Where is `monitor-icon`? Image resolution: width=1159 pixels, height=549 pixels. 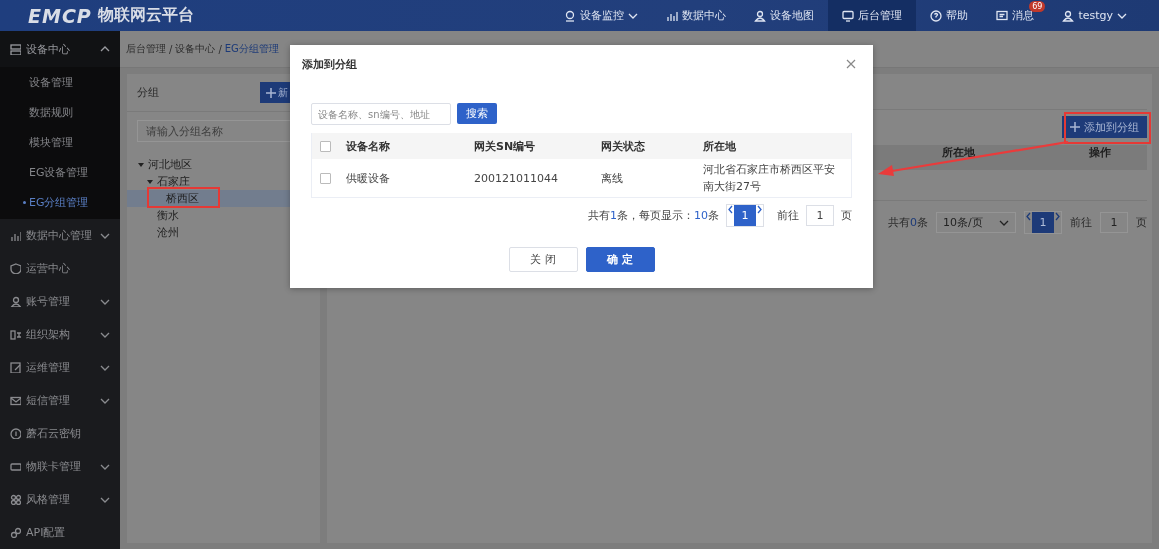 monitor-icon is located at coordinates (848, 15).